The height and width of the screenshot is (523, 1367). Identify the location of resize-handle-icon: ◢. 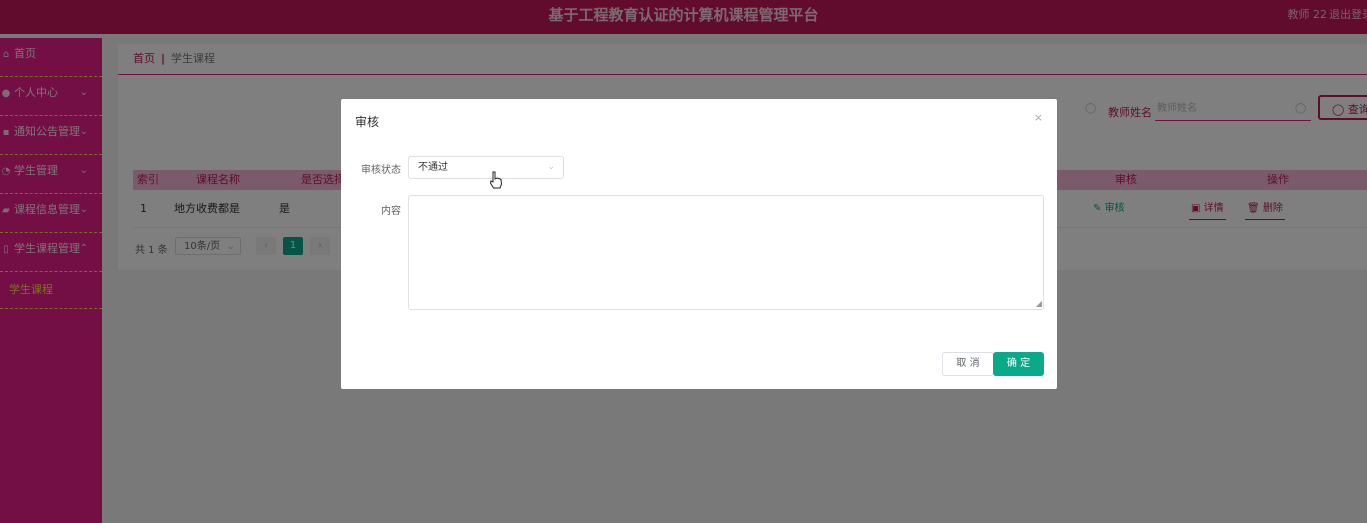
(1039, 304).